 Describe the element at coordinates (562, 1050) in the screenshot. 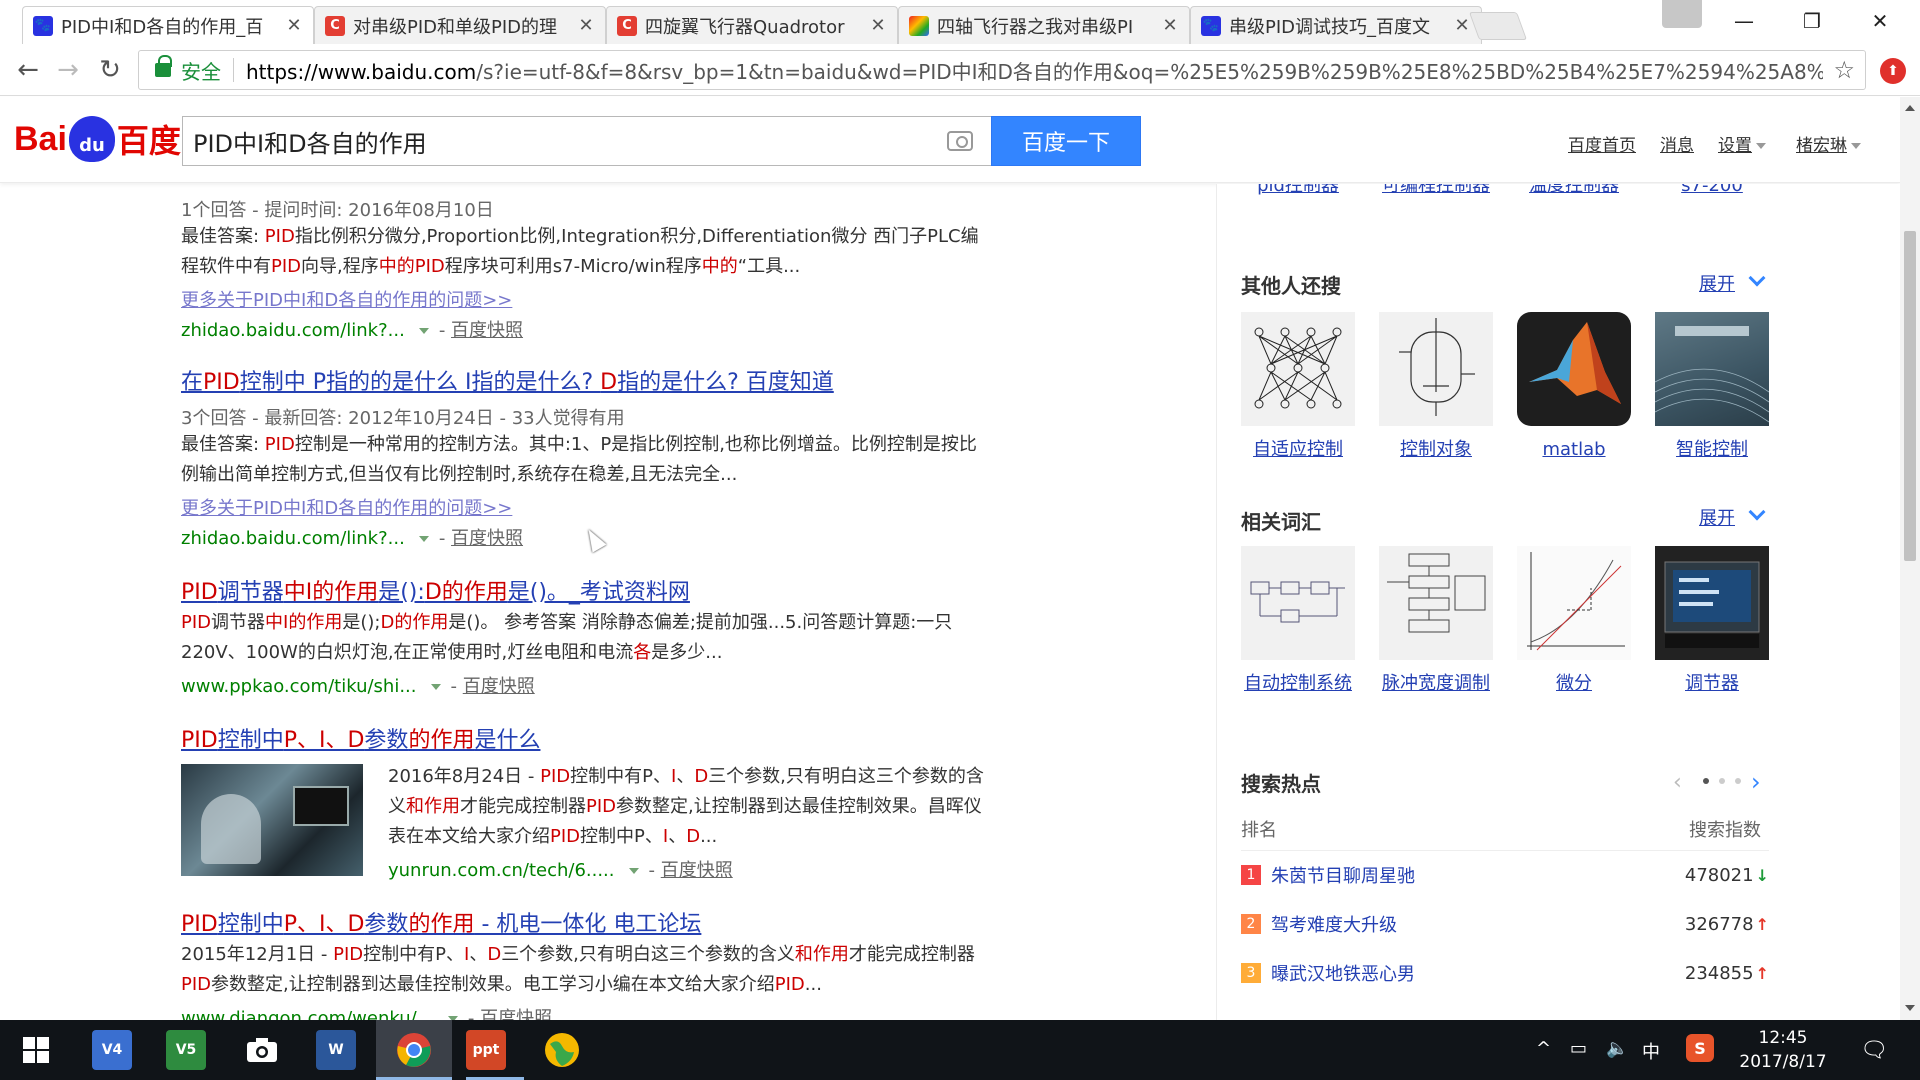

I see `globe-app-icon` at that location.